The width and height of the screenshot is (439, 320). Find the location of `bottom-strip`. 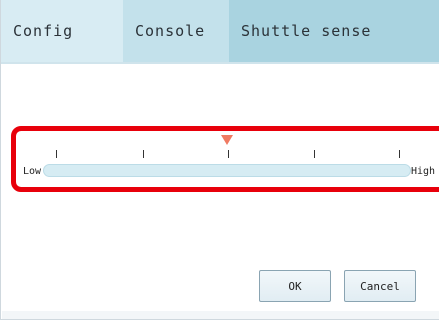

bottom-strip is located at coordinates (220, 315).